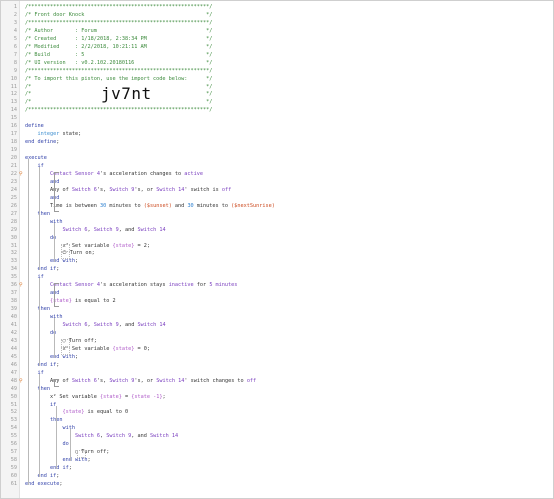  Describe the element at coordinates (13, 269) in the screenshot. I see `line-number: 34` at that location.